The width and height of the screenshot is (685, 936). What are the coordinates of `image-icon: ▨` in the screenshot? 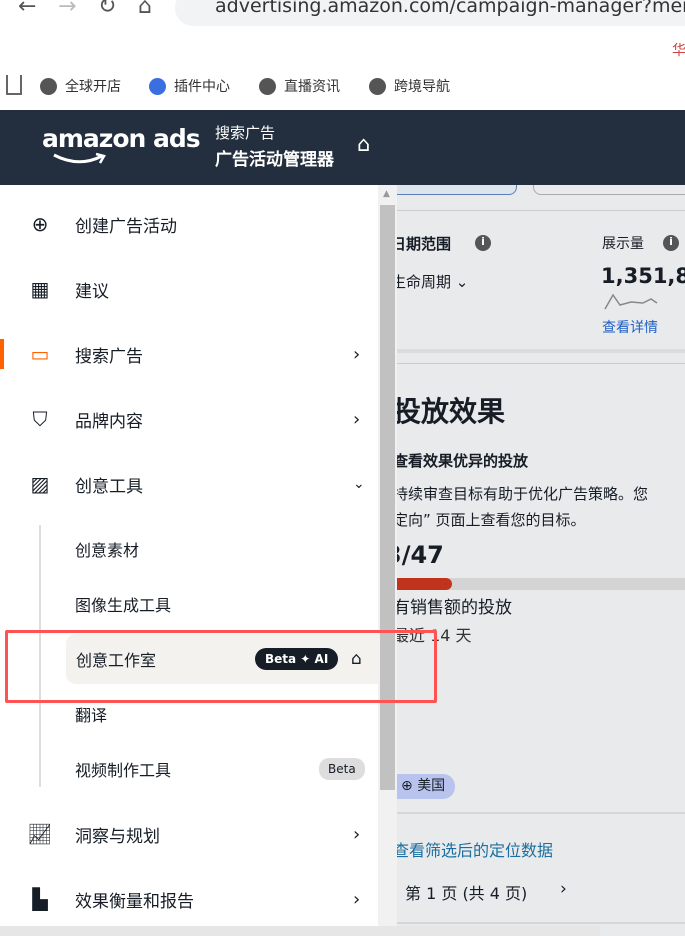 It's located at (40, 484).